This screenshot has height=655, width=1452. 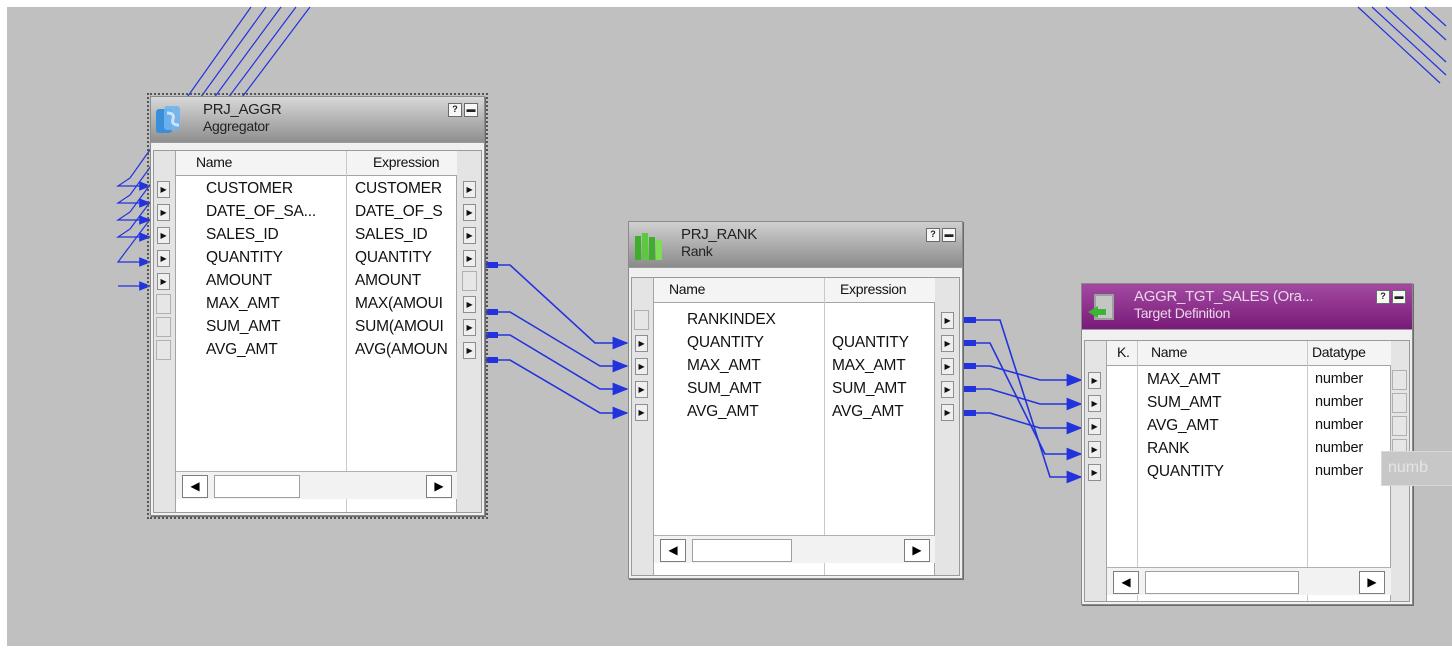 What do you see at coordinates (869, 388) in the screenshot?
I see `port-expression: SUM_AMT` at bounding box center [869, 388].